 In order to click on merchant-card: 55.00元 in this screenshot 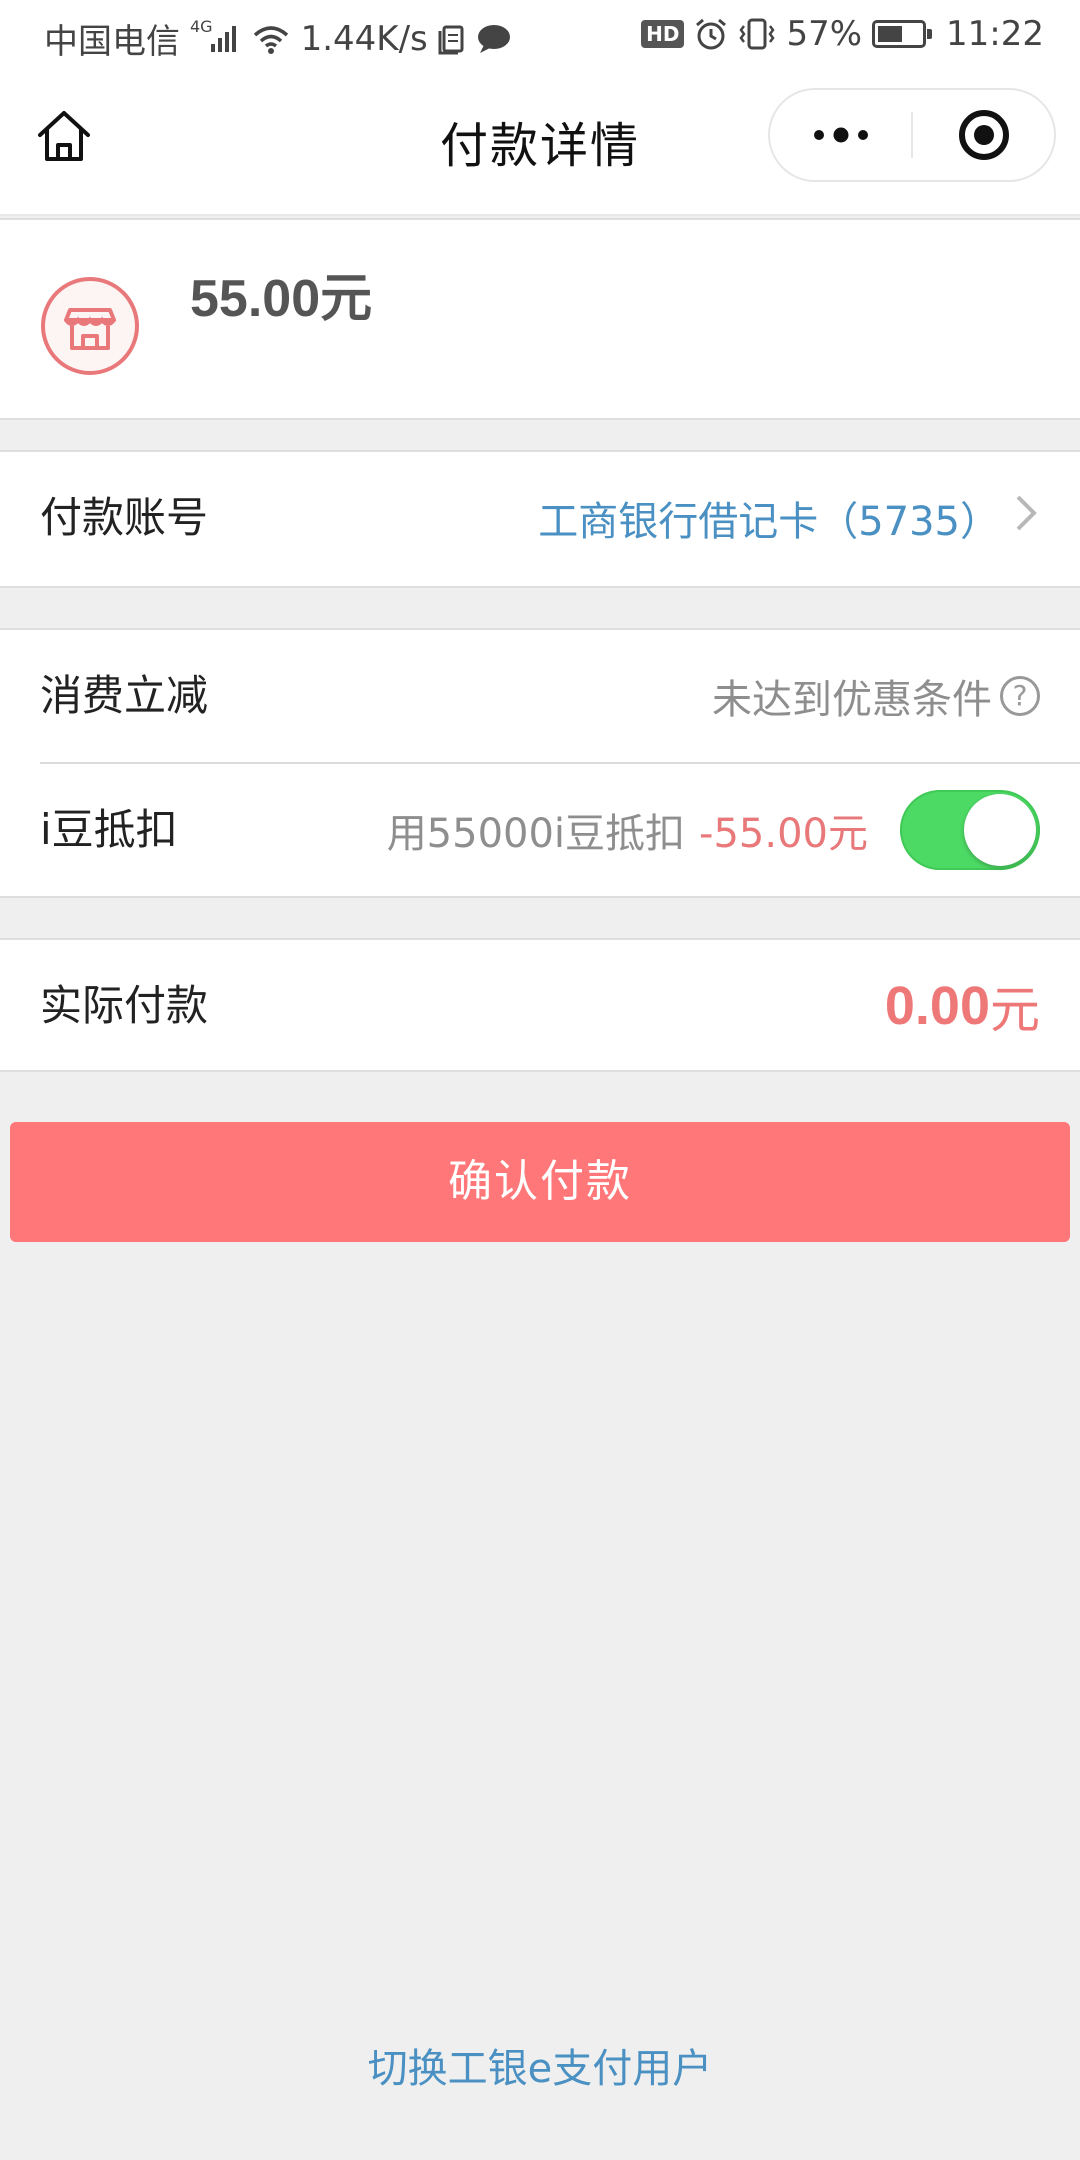, I will do `click(540, 319)`.